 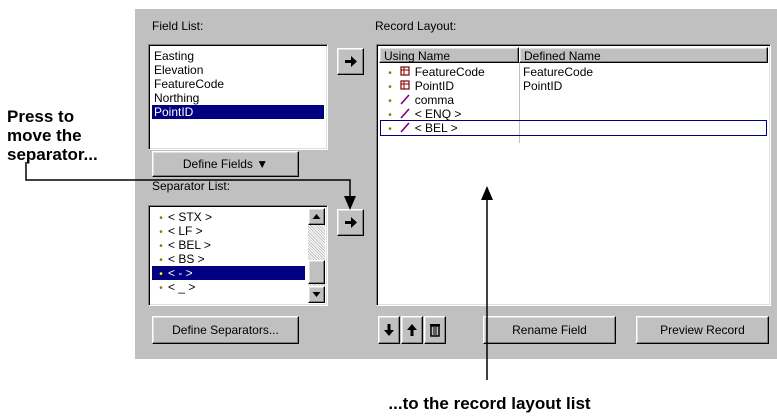 I want to click on callout-arrowhead-bottom, so click(x=487, y=193).